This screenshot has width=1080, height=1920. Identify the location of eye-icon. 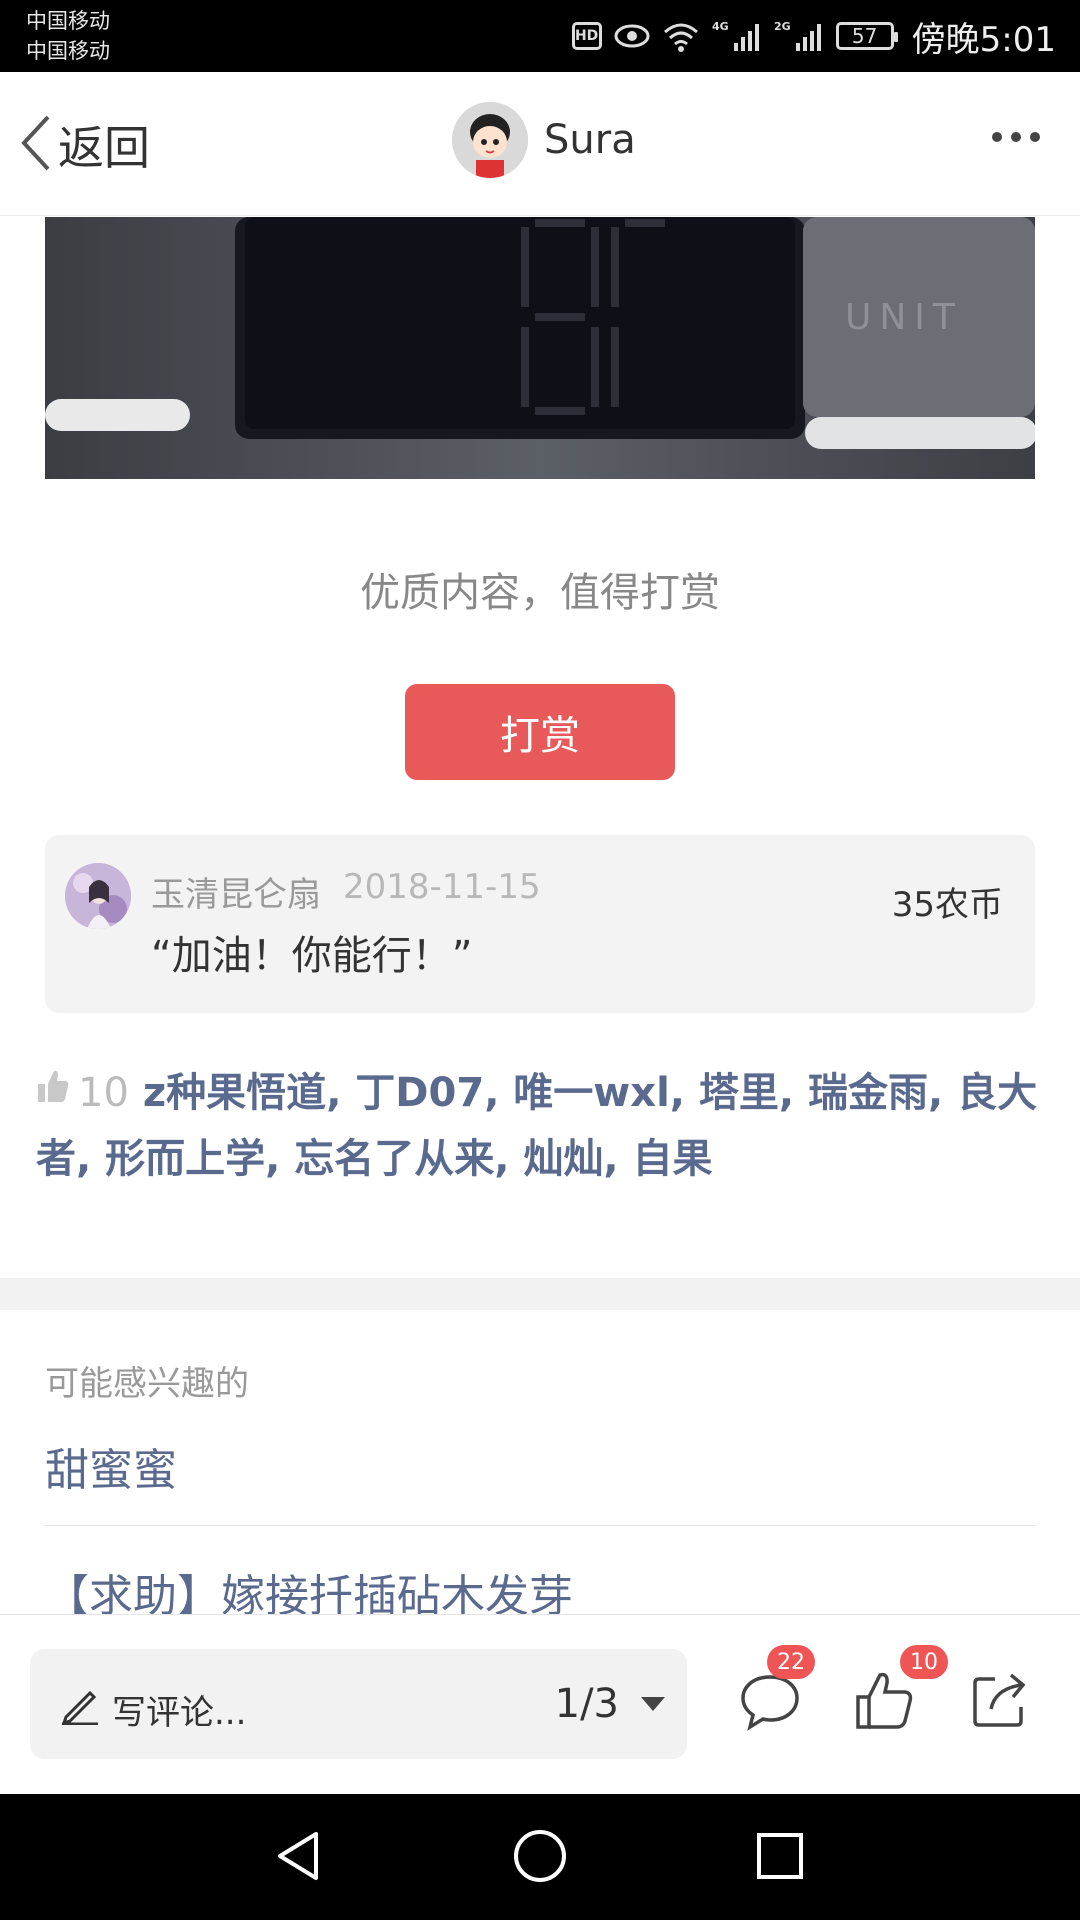
(632, 36).